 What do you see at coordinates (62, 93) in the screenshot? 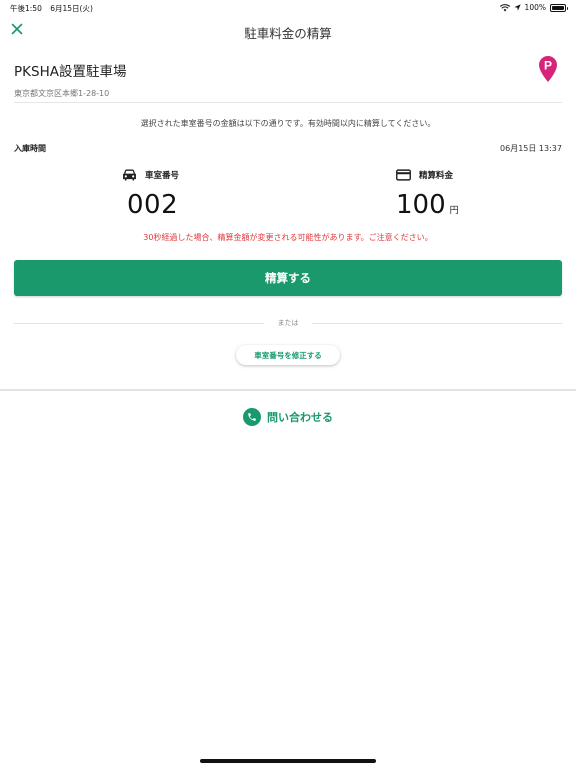
I see `parking-lot-address: 東京都文京区本郷1-28-10` at bounding box center [62, 93].